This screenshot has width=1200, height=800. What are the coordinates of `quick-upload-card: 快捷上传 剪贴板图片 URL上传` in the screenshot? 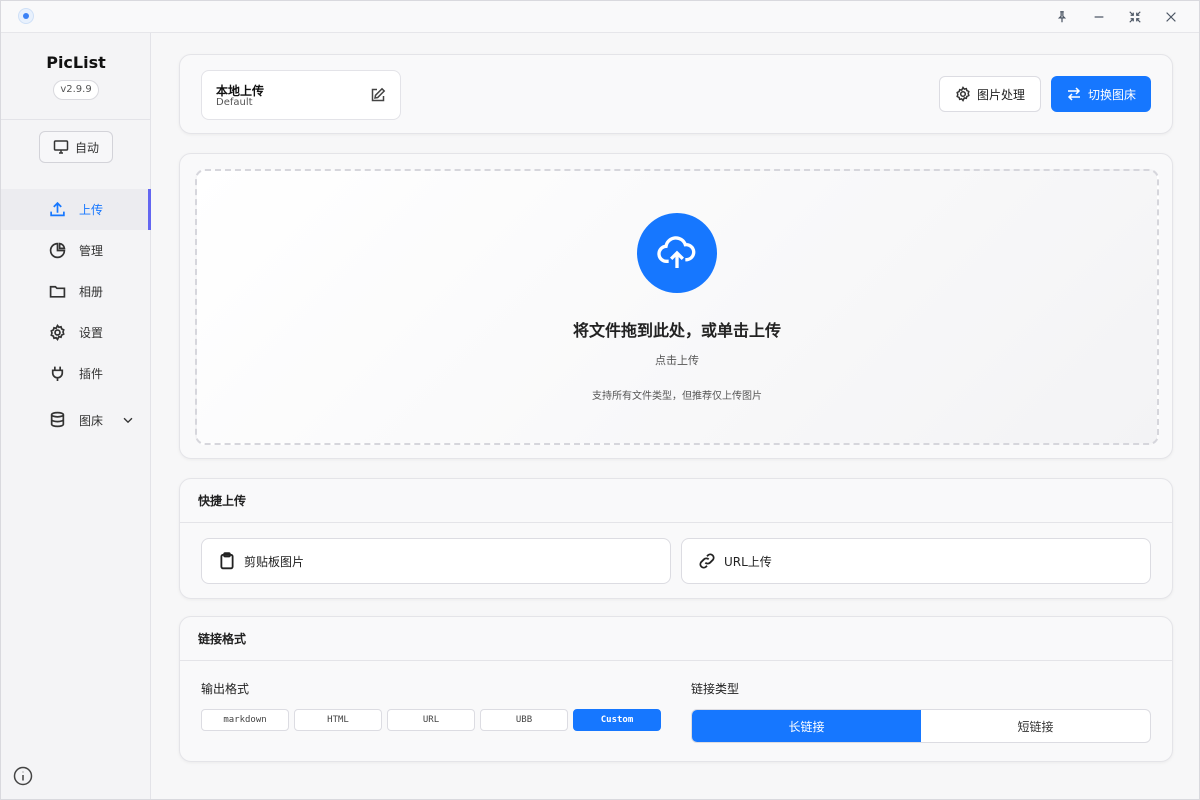 It's located at (676, 538).